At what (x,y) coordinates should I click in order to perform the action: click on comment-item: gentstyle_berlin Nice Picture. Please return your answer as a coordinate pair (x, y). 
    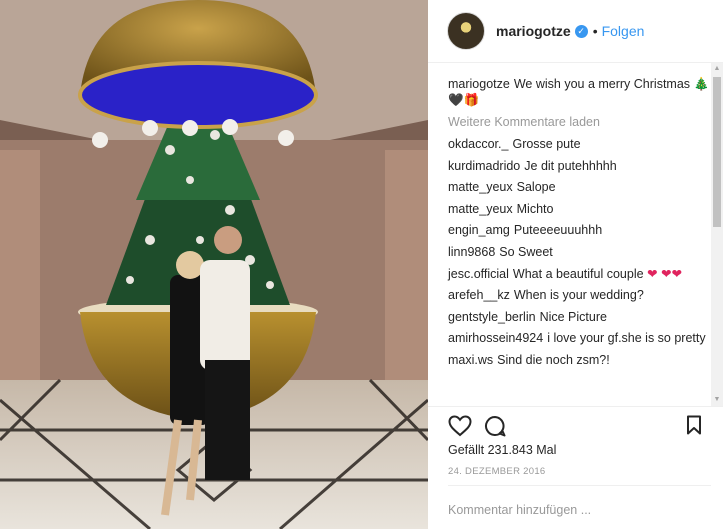
    Looking at the image, I should click on (579, 317).